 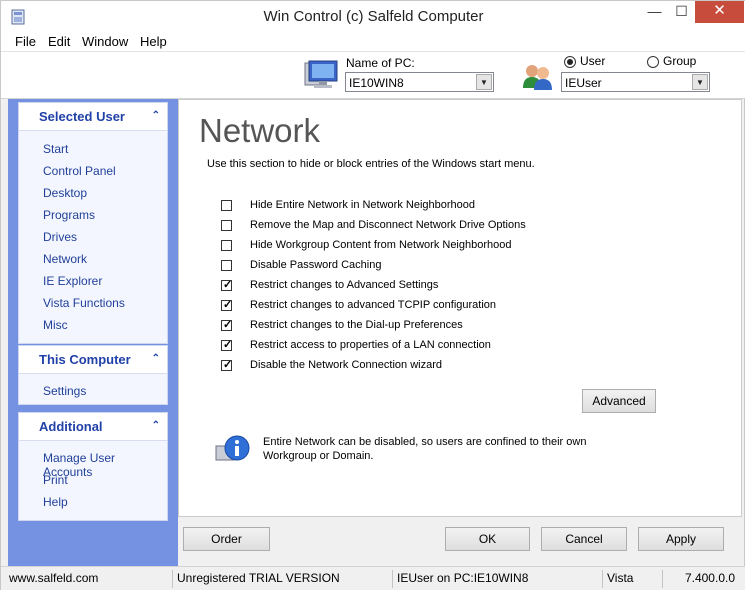 I want to click on panel-header: Selected User ⌃, so click(x=93, y=117).